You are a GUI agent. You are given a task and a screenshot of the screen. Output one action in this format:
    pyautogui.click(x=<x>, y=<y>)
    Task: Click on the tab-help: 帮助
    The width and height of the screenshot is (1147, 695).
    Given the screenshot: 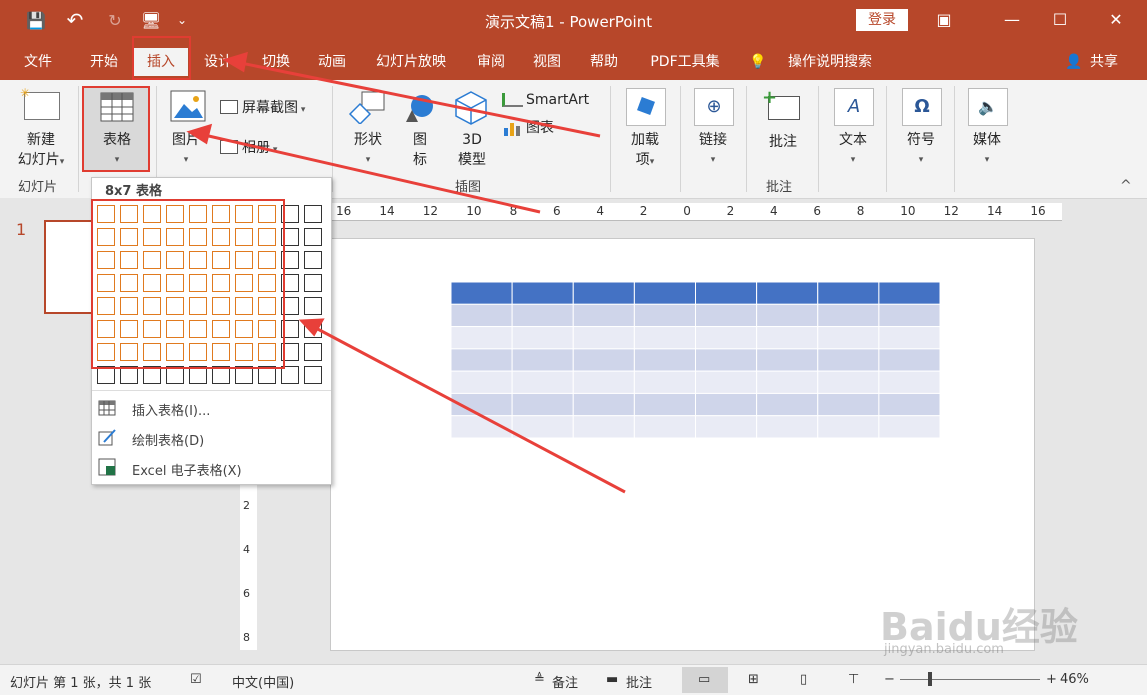 What is the action you would take?
    pyautogui.click(x=604, y=62)
    